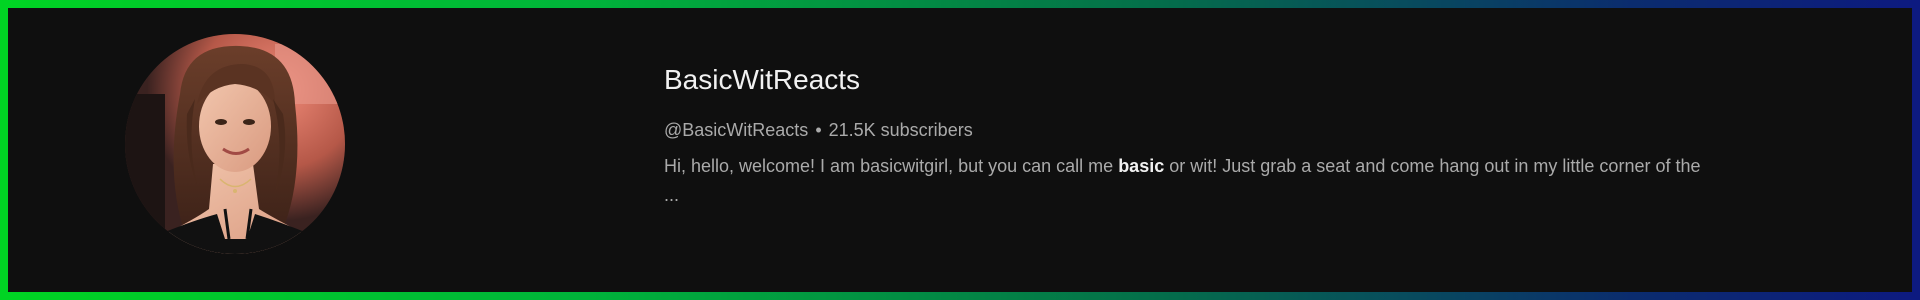 The height and width of the screenshot is (300, 1920). What do you see at coordinates (1199, 80) in the screenshot?
I see `channel-name: BasicWitReacts` at bounding box center [1199, 80].